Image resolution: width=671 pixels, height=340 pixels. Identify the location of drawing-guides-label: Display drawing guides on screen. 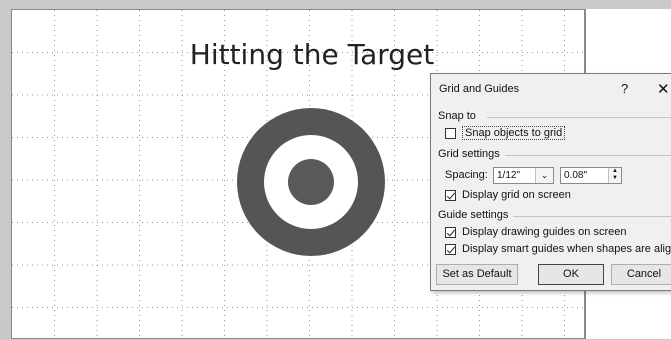
(544, 232).